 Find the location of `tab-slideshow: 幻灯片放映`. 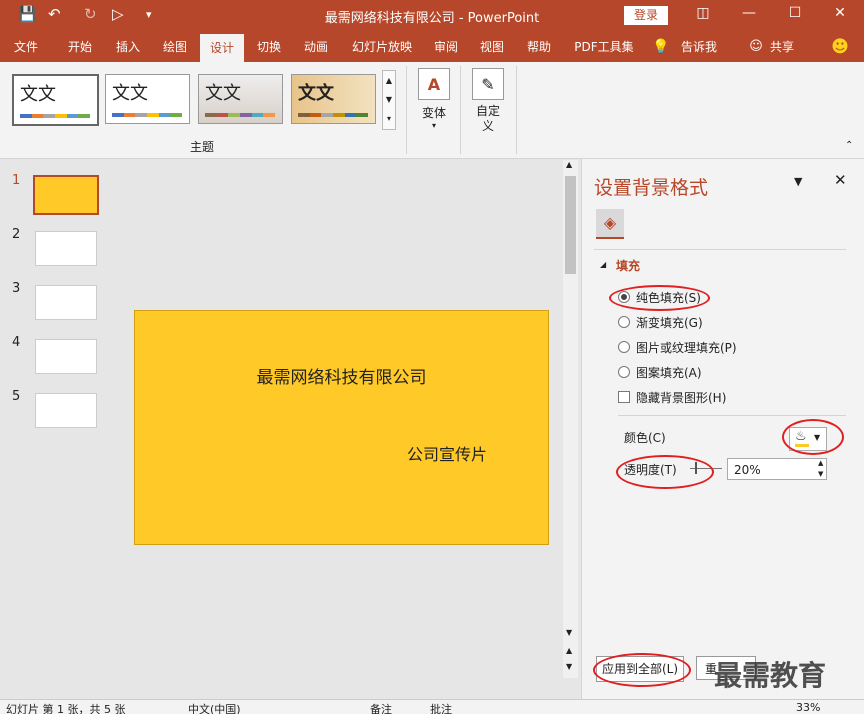

tab-slideshow: 幻灯片放映 is located at coordinates (382, 47).